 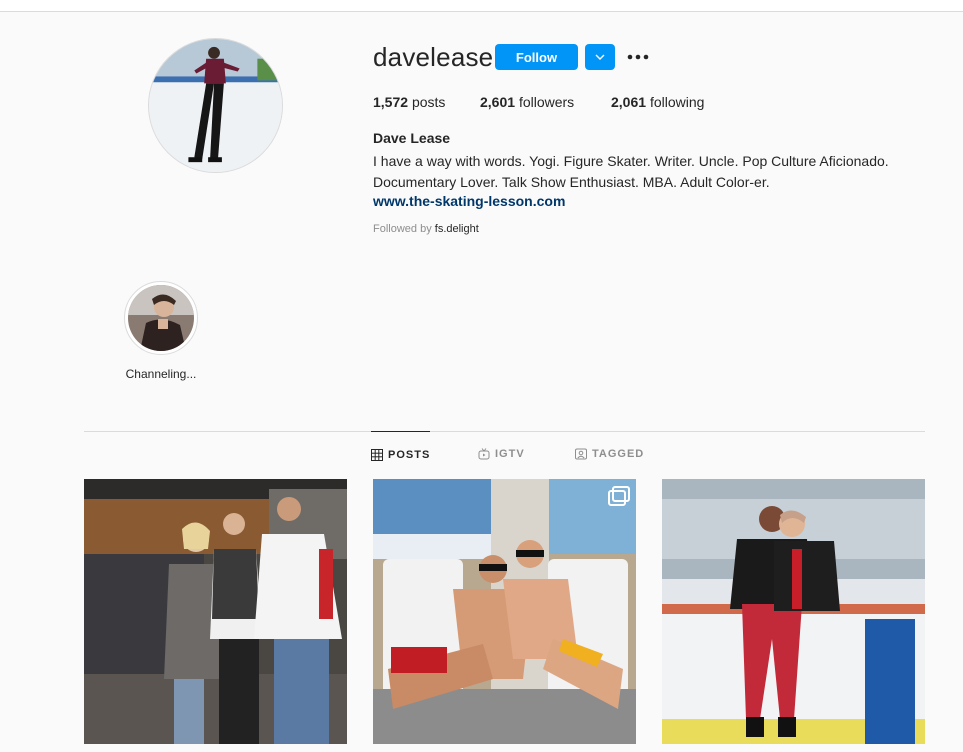 I want to click on suggested-accounts-button, so click(x=600, y=57).